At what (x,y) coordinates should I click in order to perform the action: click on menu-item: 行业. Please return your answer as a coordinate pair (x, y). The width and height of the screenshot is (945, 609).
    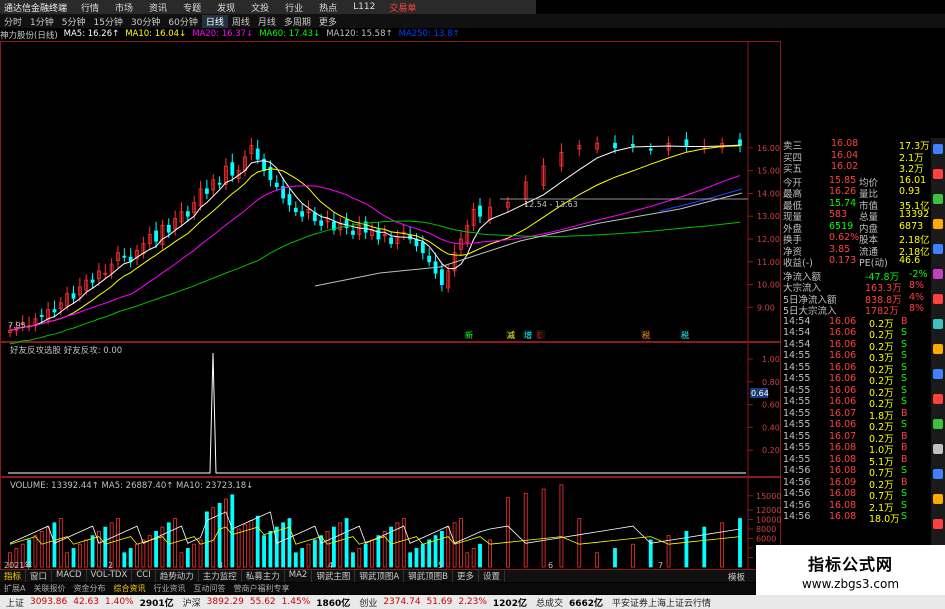
    Looking at the image, I should click on (294, 7).